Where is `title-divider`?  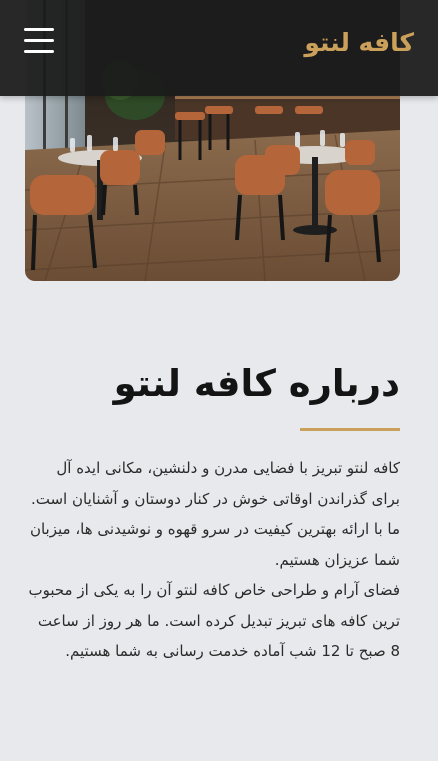 title-divider is located at coordinates (350, 429).